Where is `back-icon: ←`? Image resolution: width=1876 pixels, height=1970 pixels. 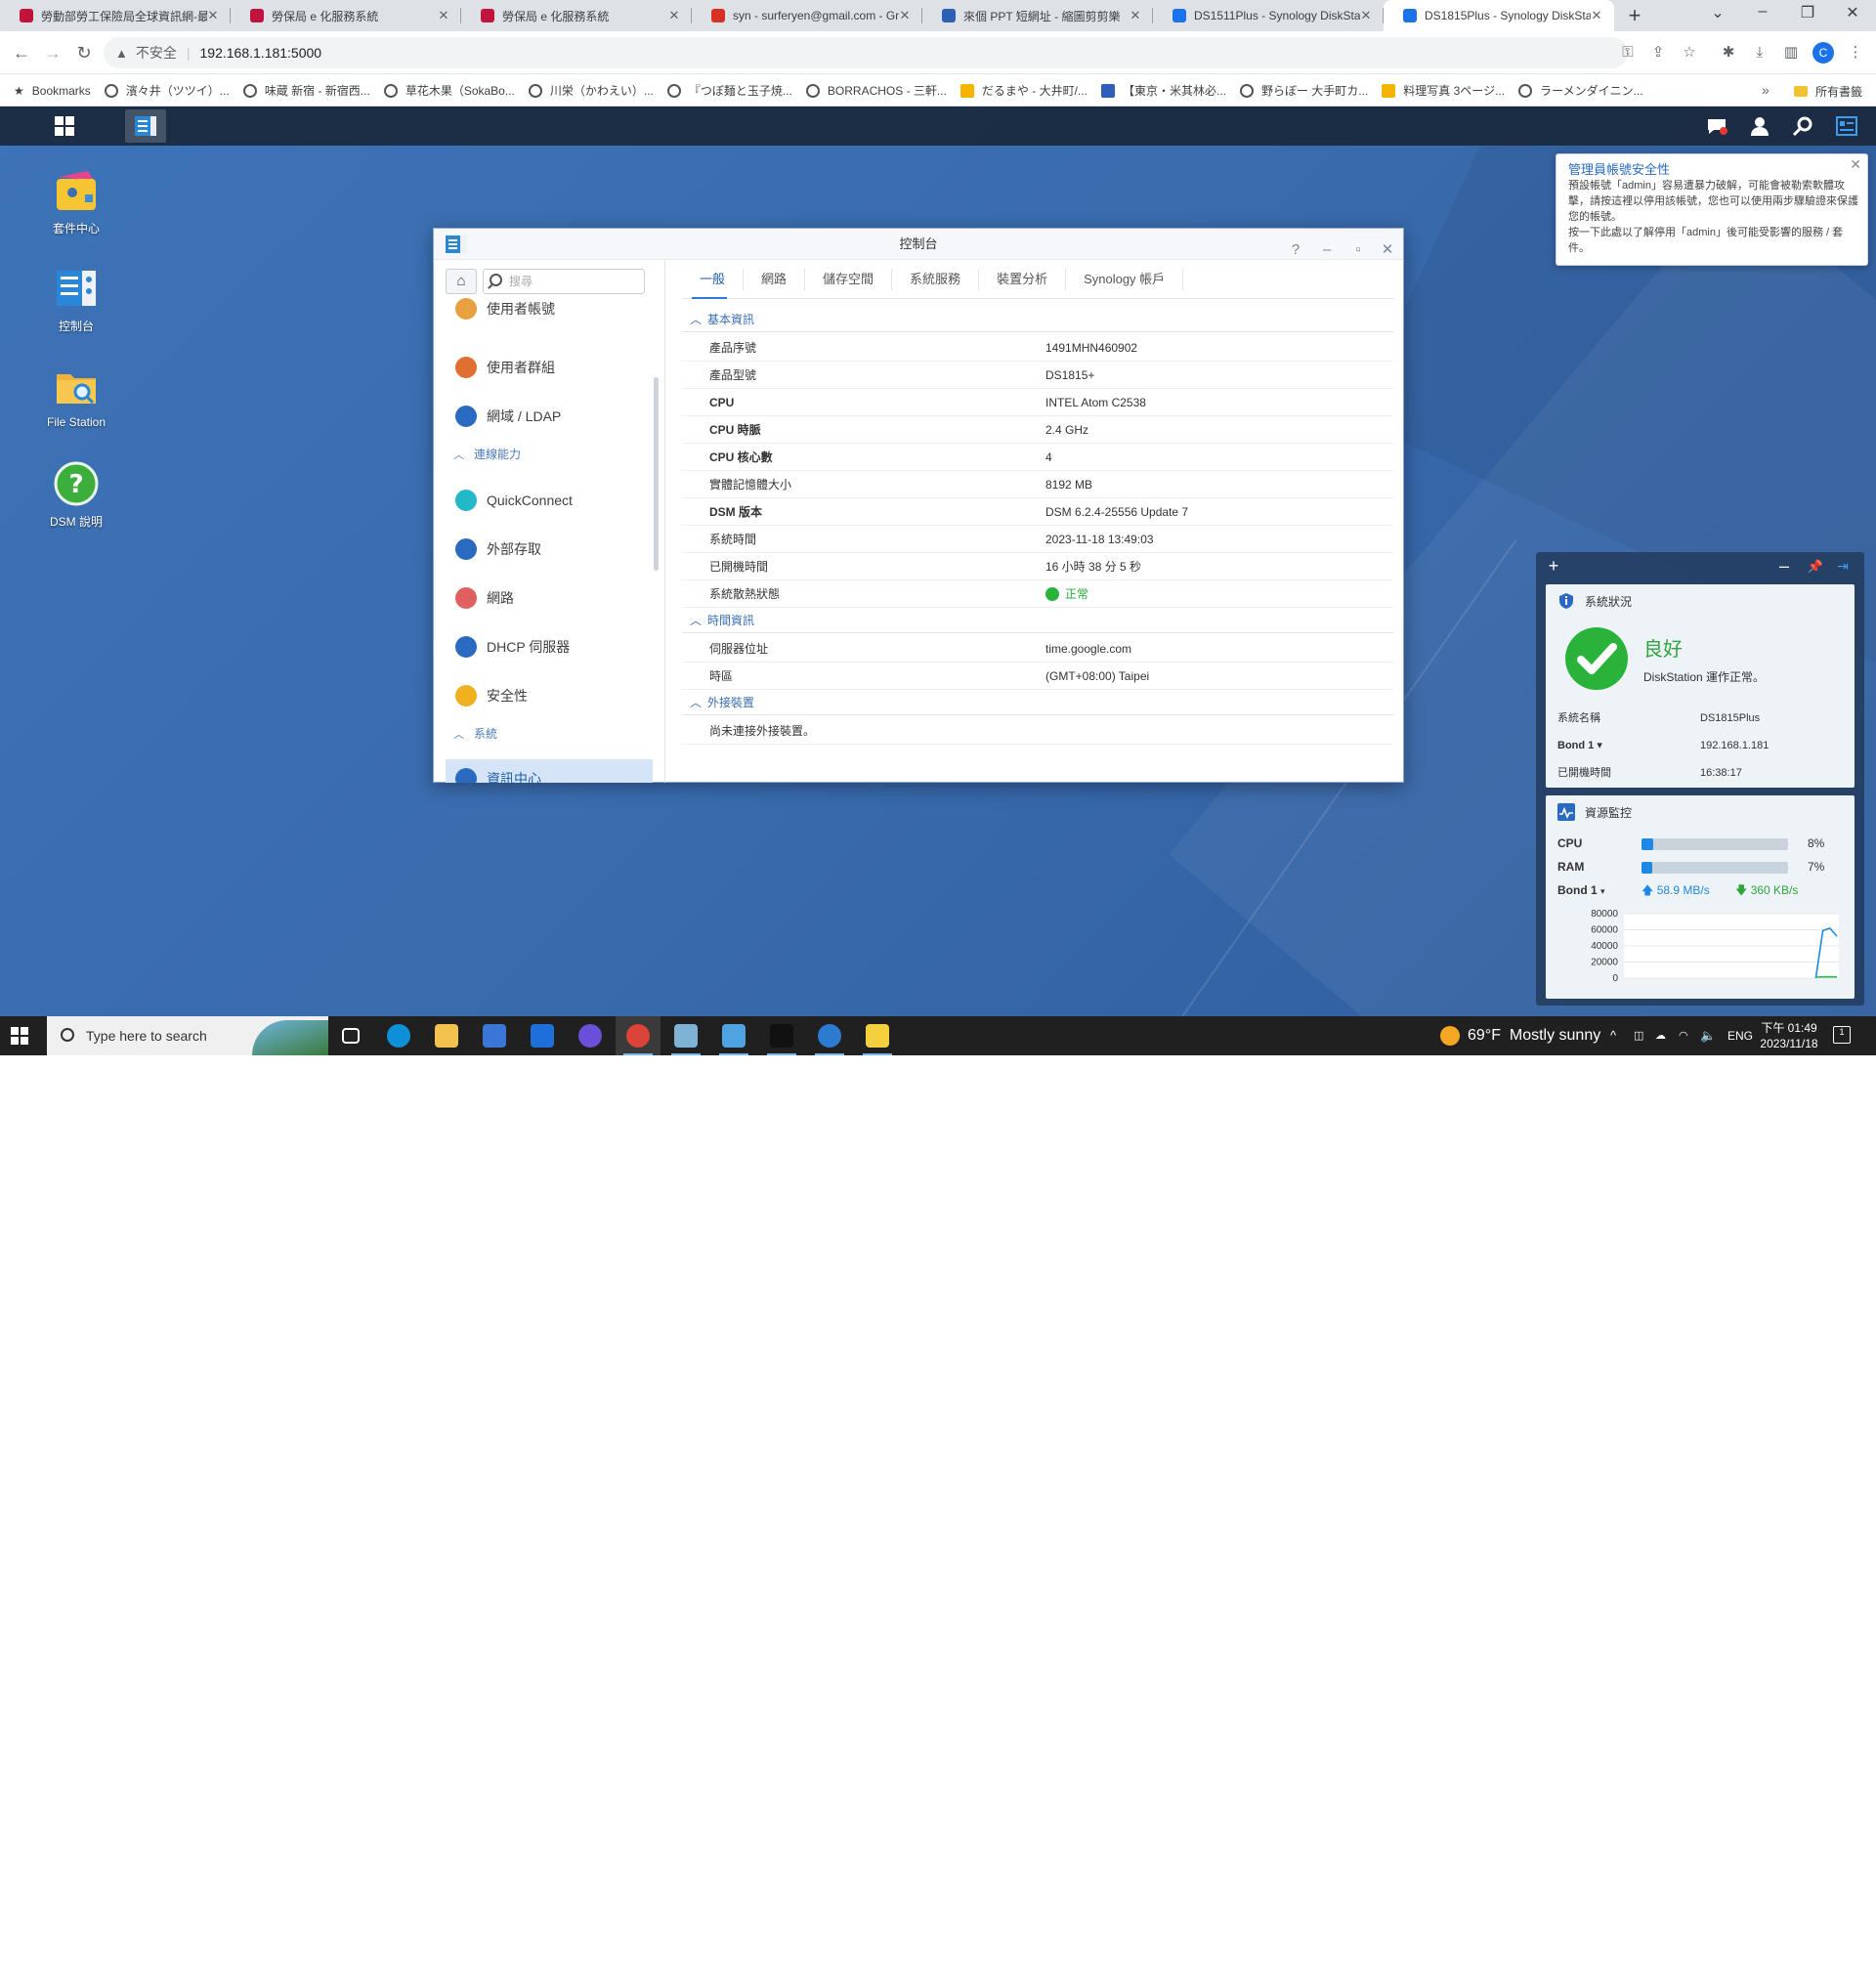
back-icon: ← is located at coordinates (21, 52).